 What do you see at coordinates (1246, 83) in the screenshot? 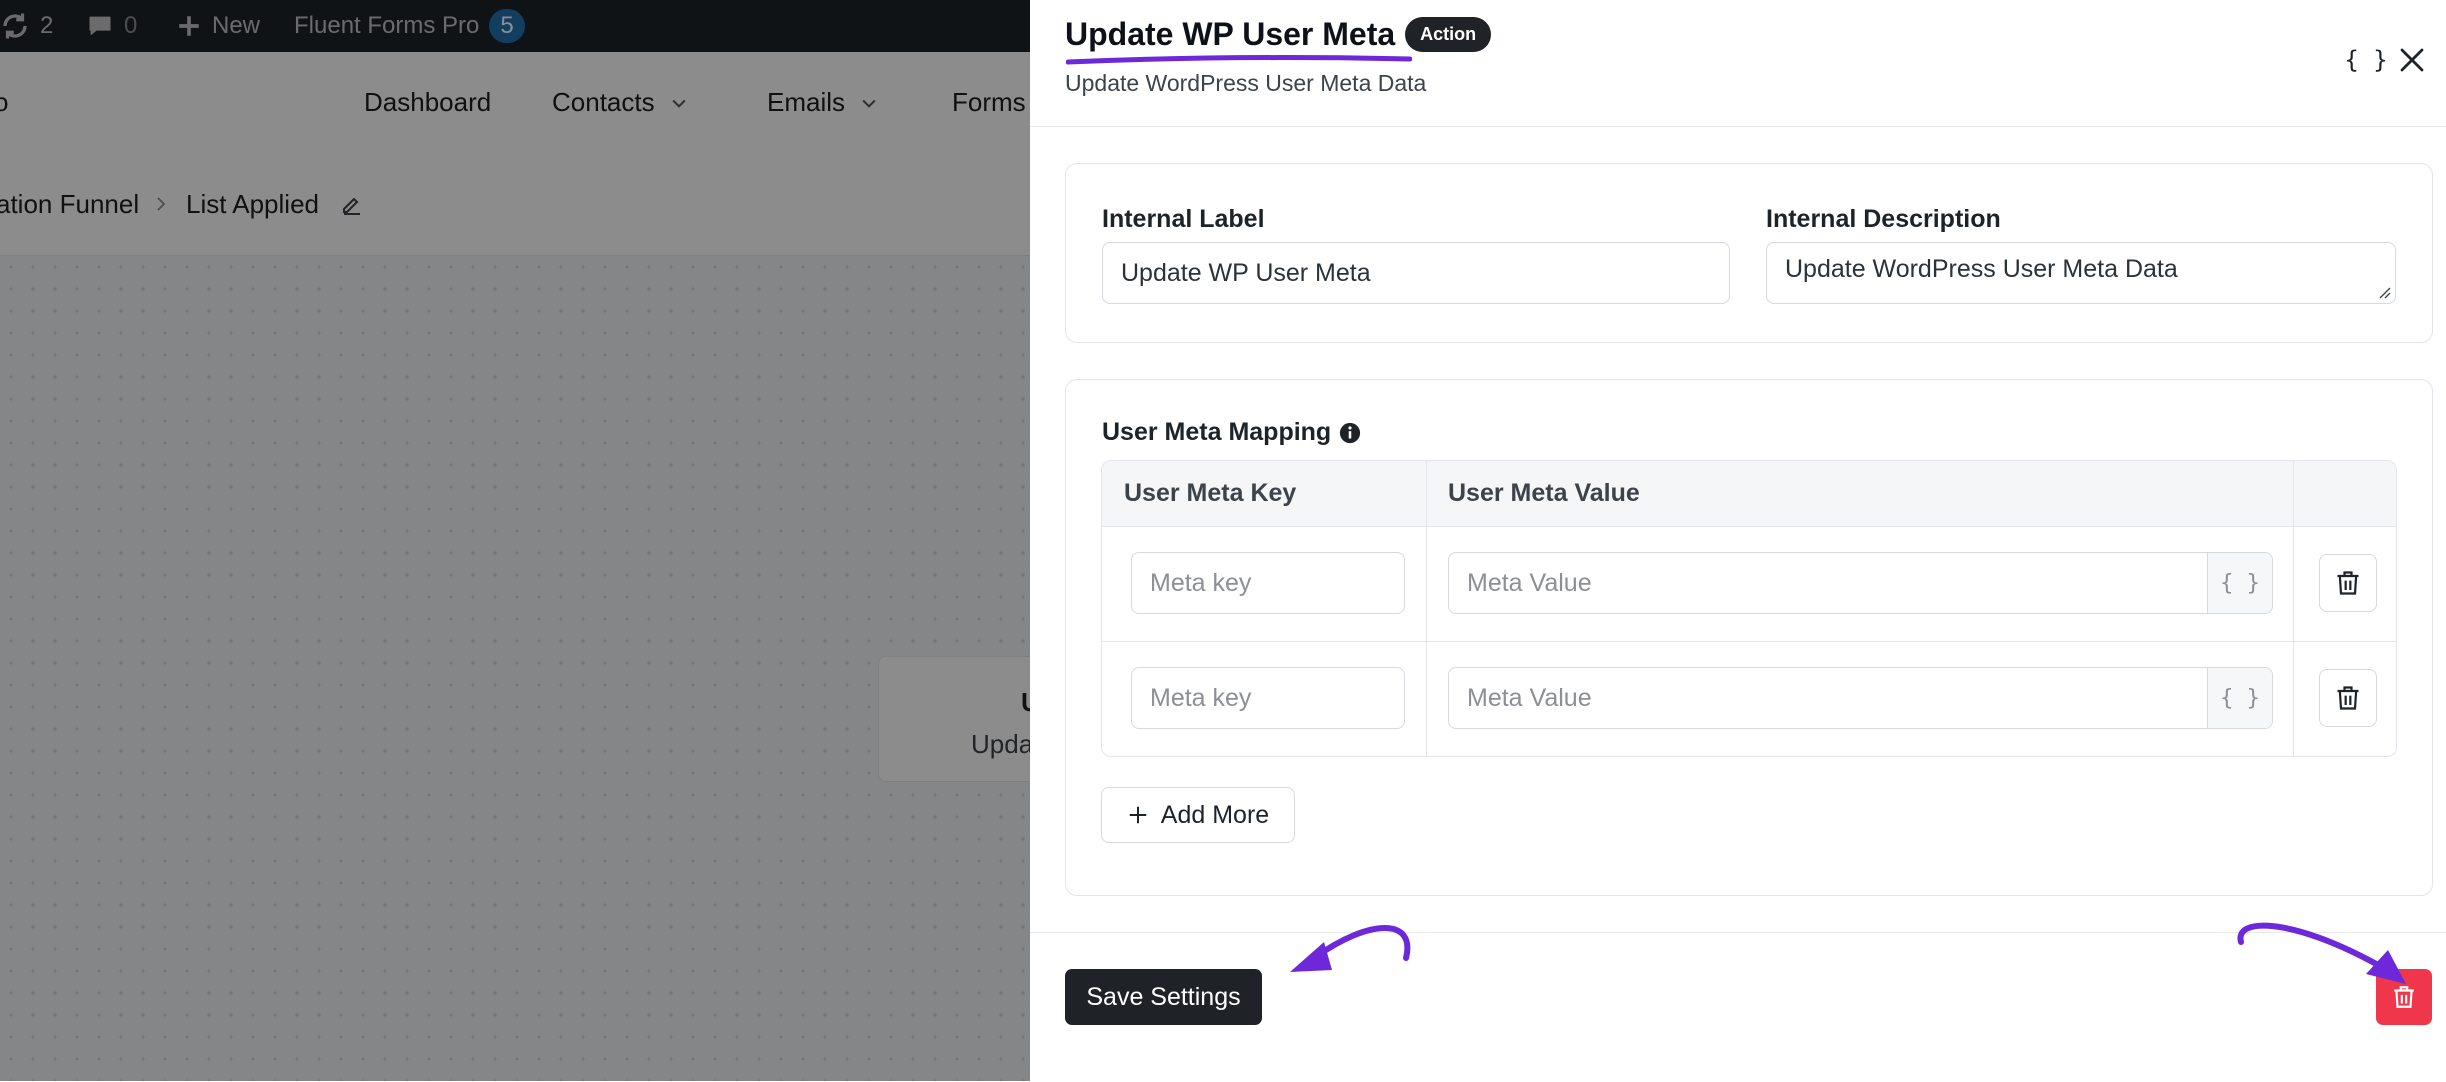
I see `drawer-subtitle: Update WordPress User Meta Data` at bounding box center [1246, 83].